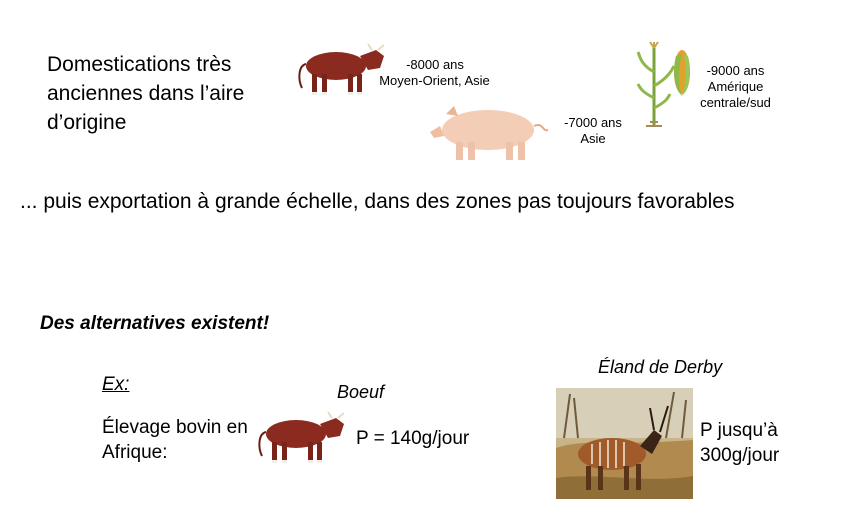  What do you see at coordinates (361, 392) in the screenshot?
I see `beef-label: Boeuf` at bounding box center [361, 392].